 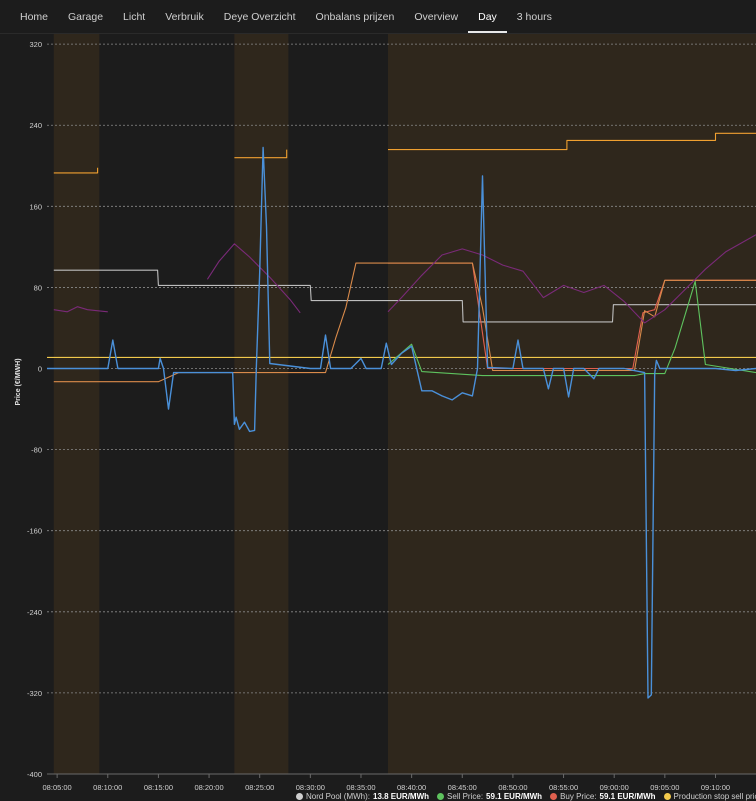 What do you see at coordinates (563, 787) in the screenshot?
I see `x-tick-label: 08:55:00` at bounding box center [563, 787].